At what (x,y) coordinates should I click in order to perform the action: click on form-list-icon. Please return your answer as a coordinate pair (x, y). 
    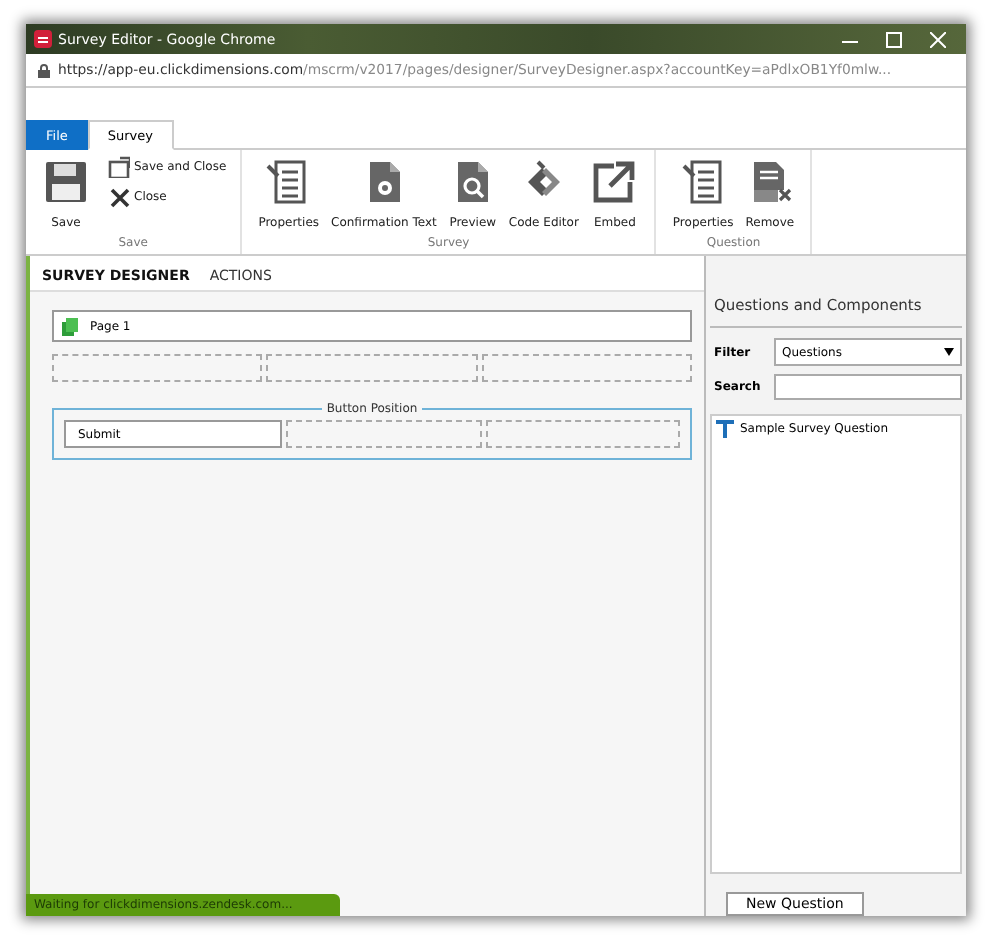
    Looking at the image, I should click on (703, 182).